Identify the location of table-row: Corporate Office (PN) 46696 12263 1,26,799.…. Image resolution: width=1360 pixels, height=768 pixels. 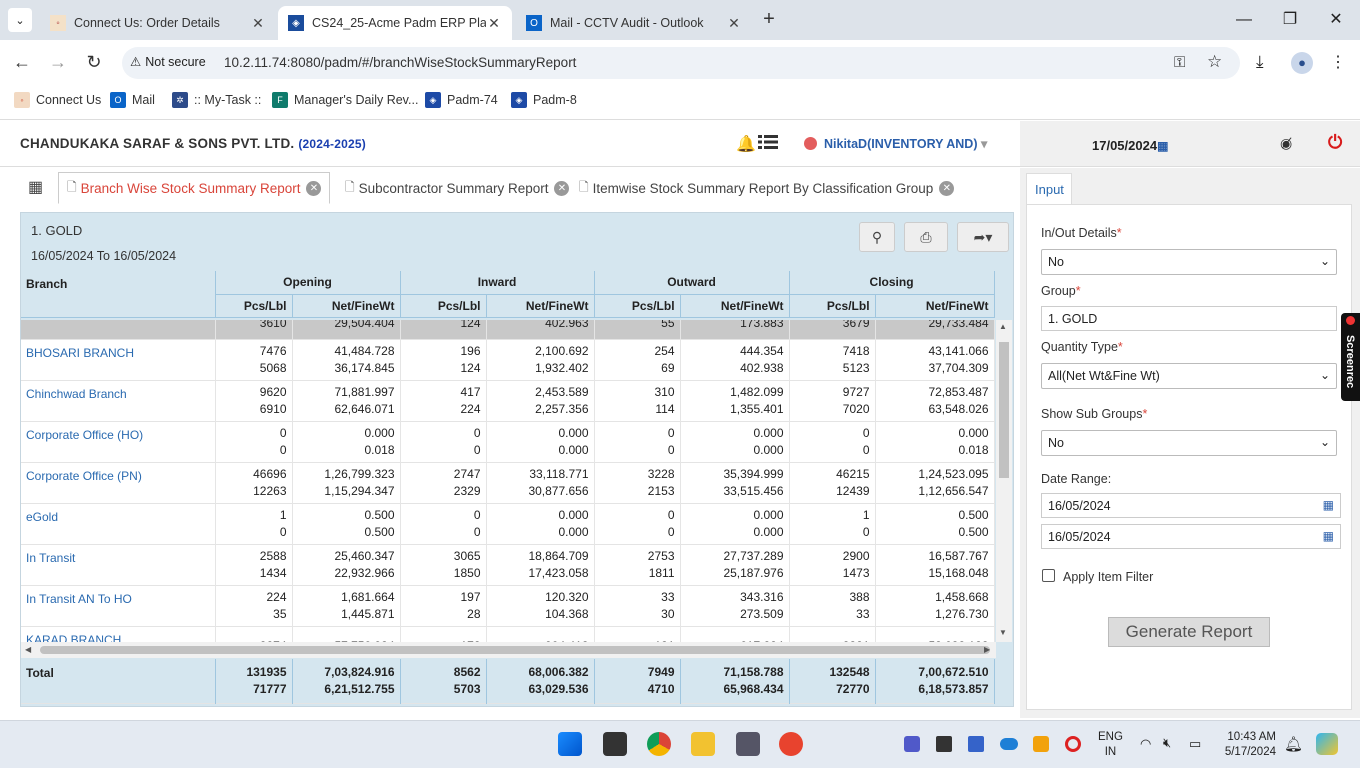
(508, 482).